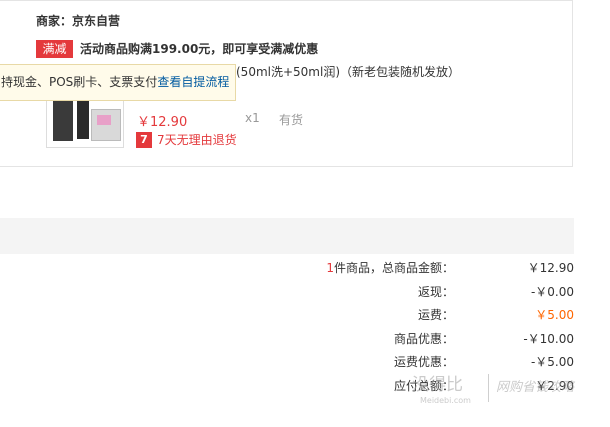 This screenshot has height=427, width=610. Describe the element at coordinates (287, 339) in the screenshot. I see `summary-row-discount: 商品优惠： -￥10.00` at that location.